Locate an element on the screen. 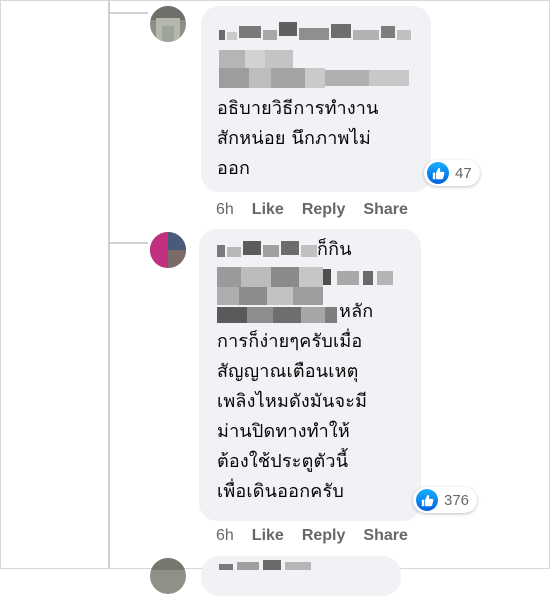 Image resolution: width=550 pixels, height=596 pixels. reaction-count: 376 is located at coordinates (457, 500).